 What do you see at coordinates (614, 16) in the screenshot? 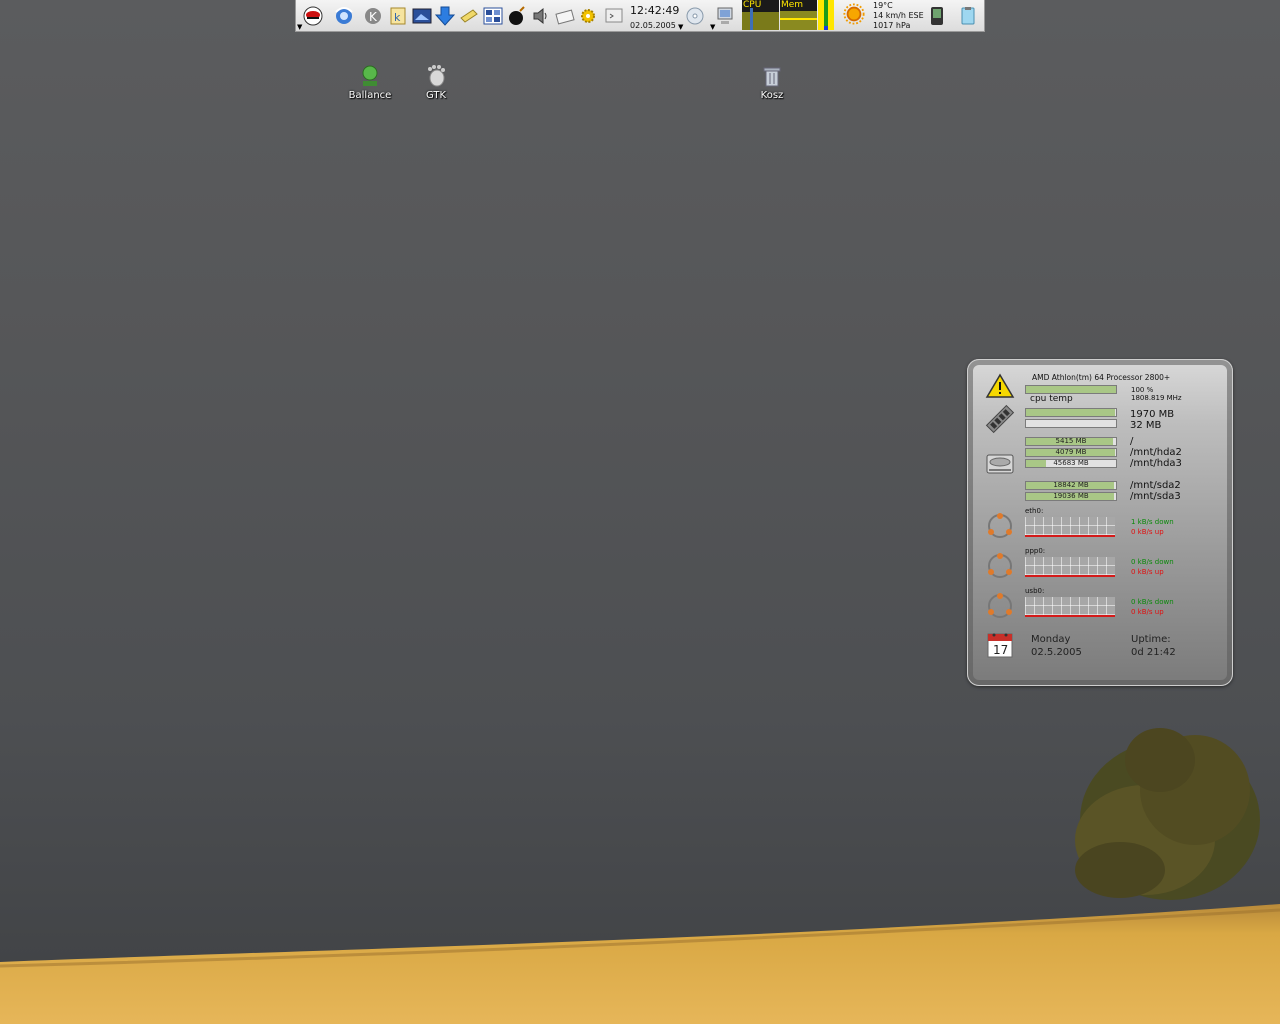
I see `terminal-icon` at bounding box center [614, 16].